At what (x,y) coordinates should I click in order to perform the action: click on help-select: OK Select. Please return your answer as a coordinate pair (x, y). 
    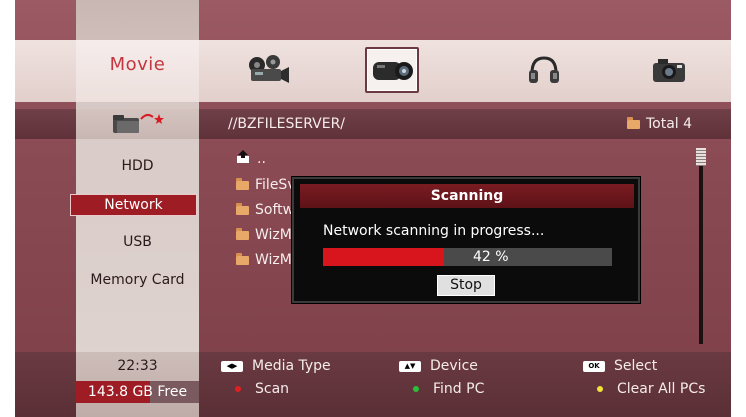
    Looking at the image, I should click on (620, 366).